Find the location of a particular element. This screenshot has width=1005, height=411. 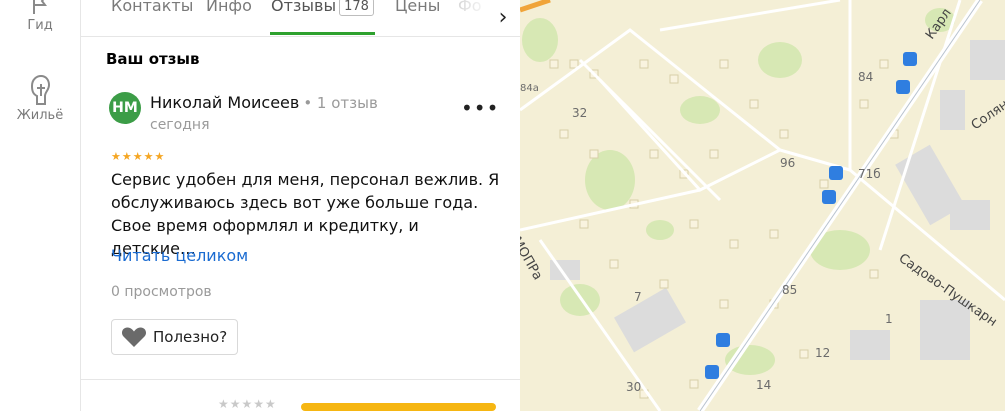

tabs-scroll-right-button: › is located at coordinates (503, 17).